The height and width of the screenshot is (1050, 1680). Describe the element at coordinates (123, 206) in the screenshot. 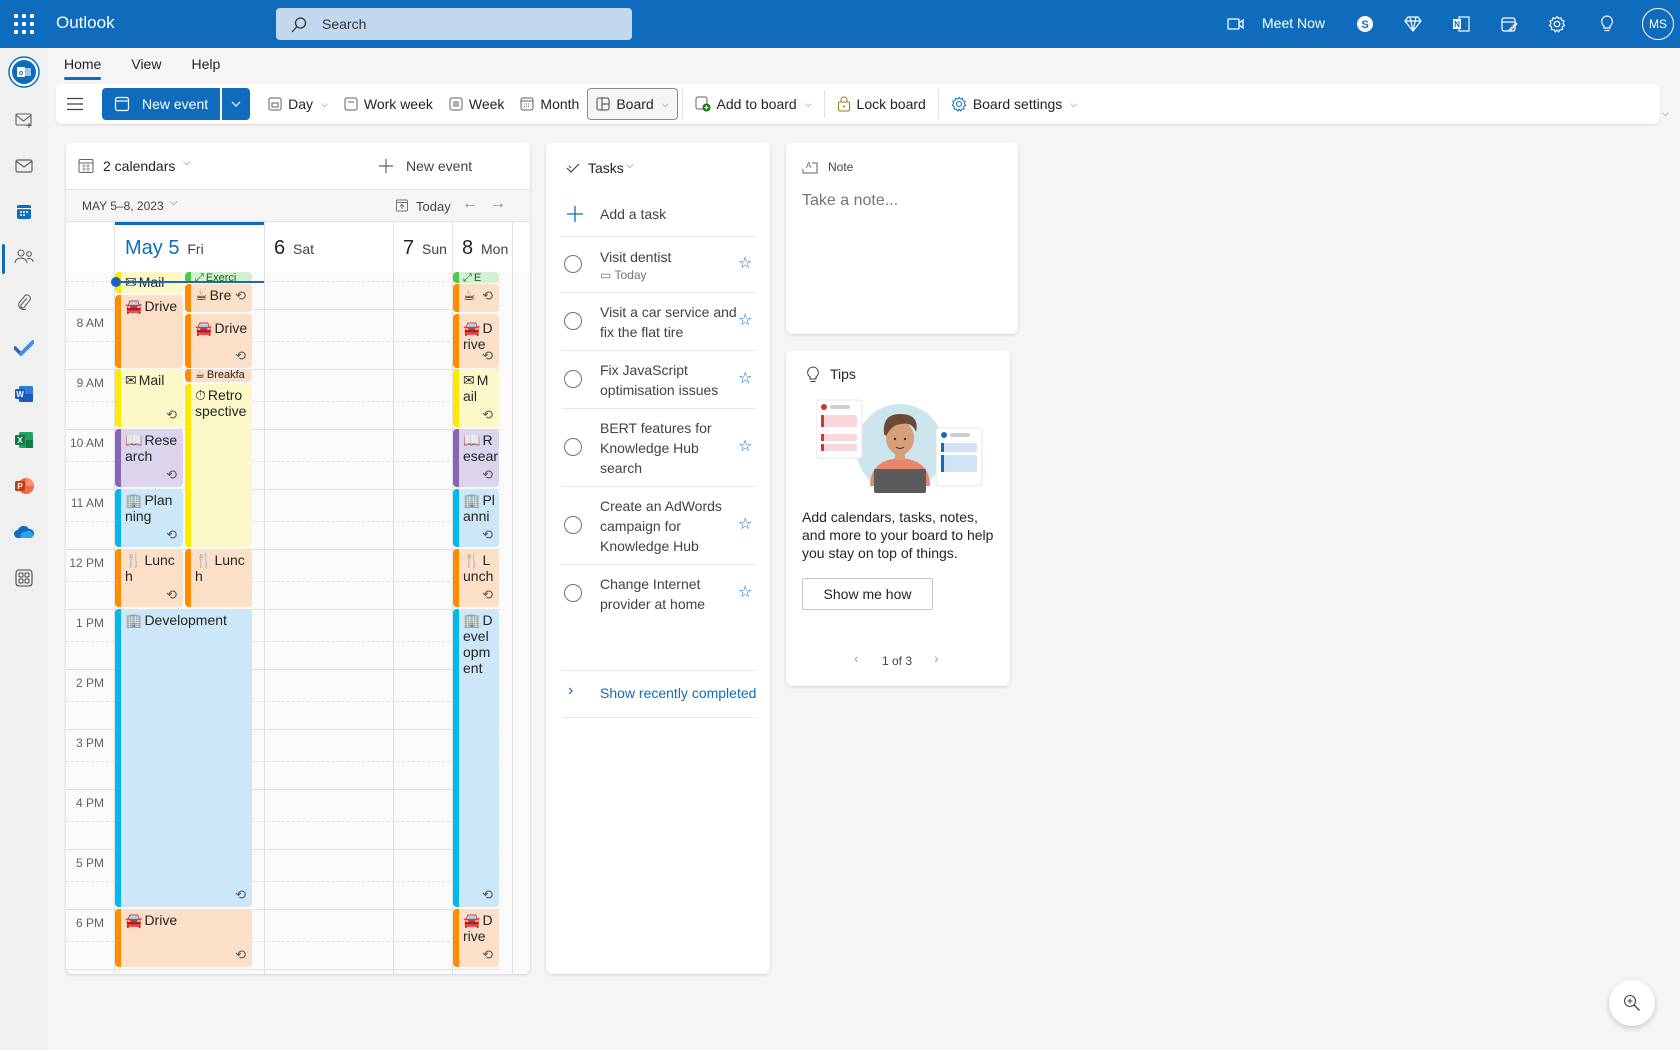

I see `date-range-selector: MAY 5–8, 2023` at that location.